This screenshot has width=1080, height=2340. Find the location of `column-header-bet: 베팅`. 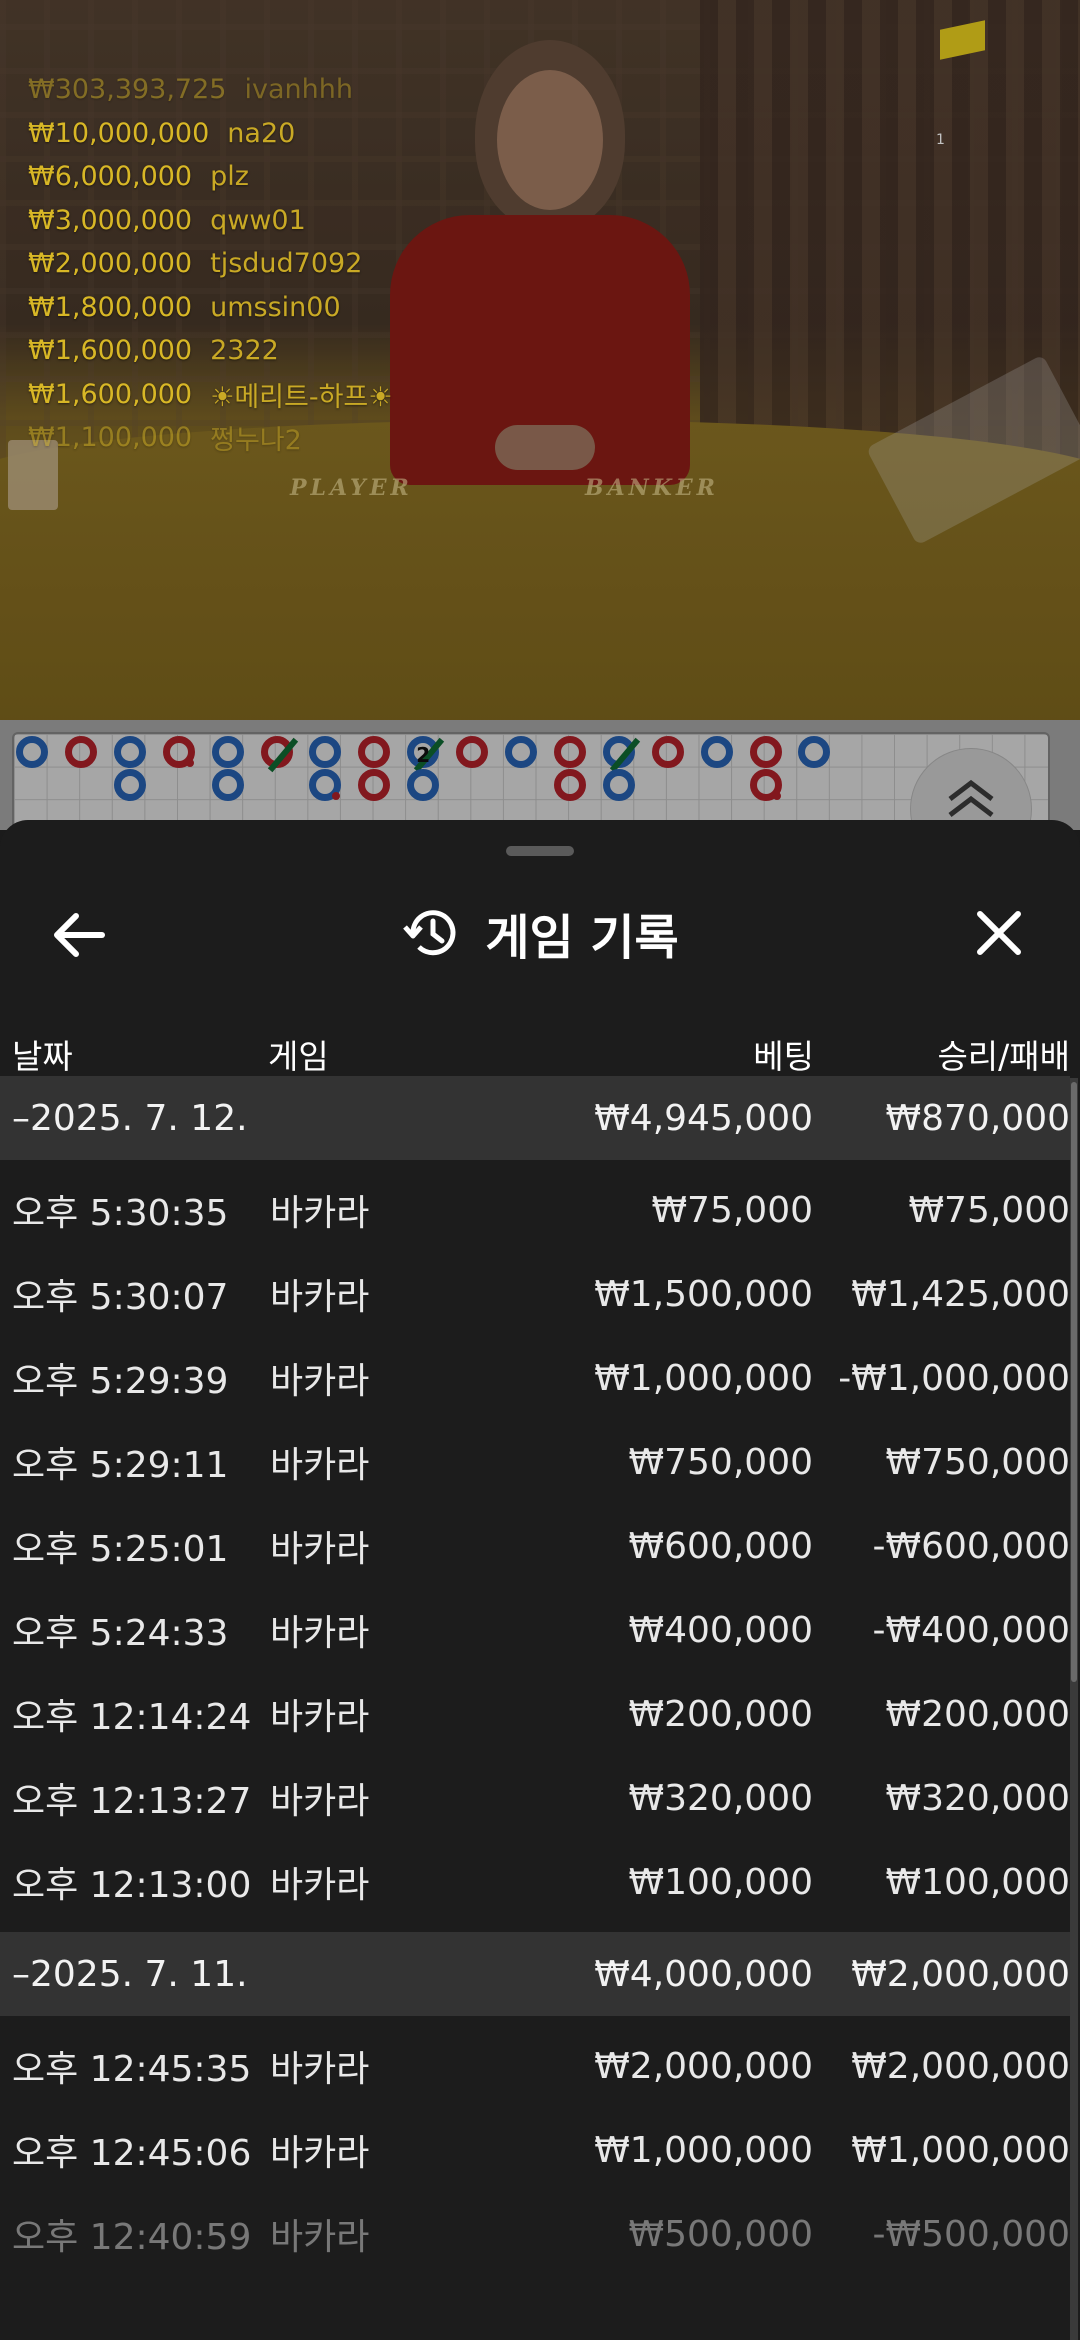

column-header-bet: 베팅 is located at coordinates (783, 1056).